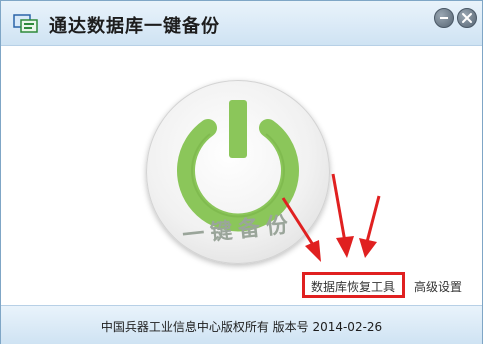 This screenshot has width=483, height=344. I want to click on minimize-icon, so click(444, 18).